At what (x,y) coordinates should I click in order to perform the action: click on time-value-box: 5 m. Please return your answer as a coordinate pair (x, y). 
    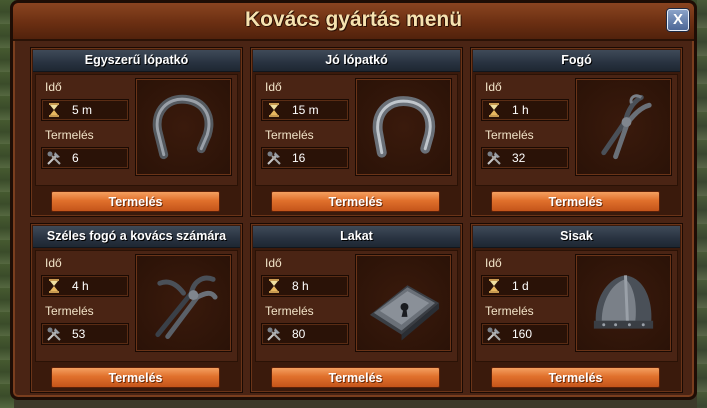
    Looking at the image, I should click on (85, 110).